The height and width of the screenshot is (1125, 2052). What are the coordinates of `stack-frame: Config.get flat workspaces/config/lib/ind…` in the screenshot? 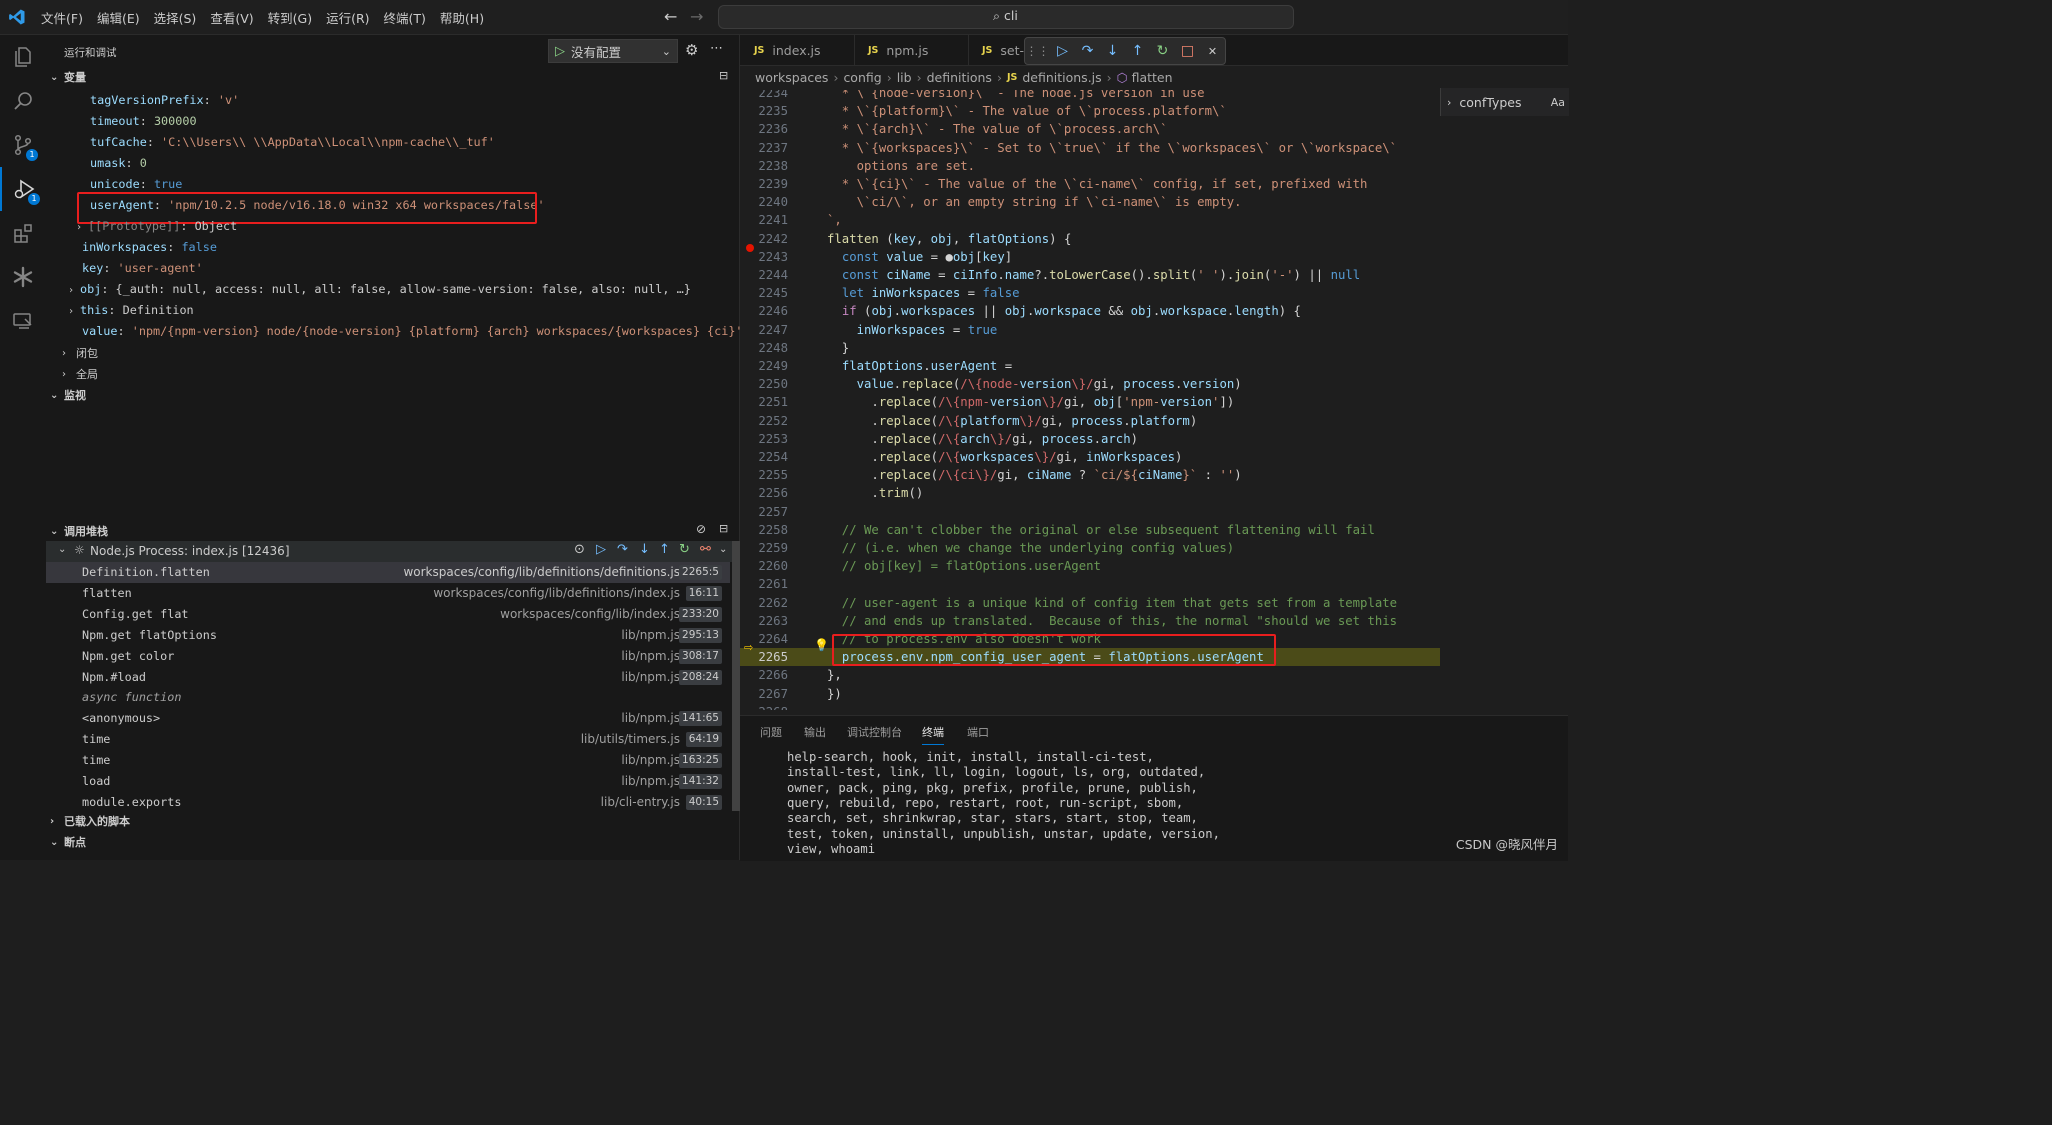 It's located at (388, 614).